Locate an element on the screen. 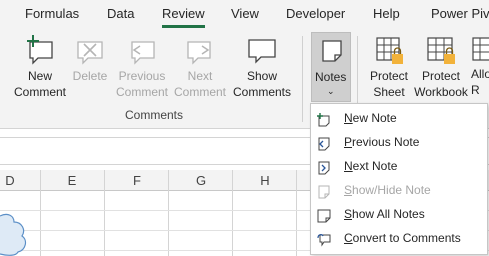 The image size is (489, 256). menu-item-show-hide-note: Show/Hide Note is located at coordinates (399, 190).